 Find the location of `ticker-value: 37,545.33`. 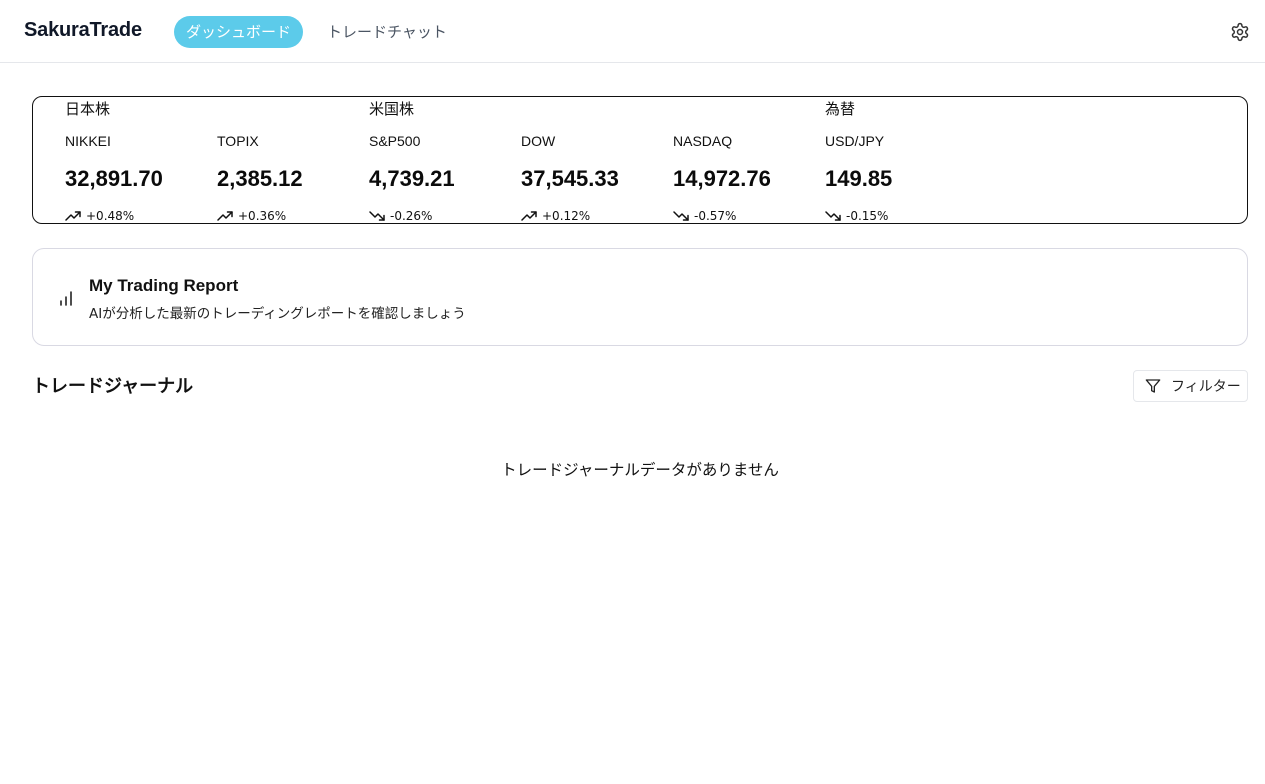

ticker-value: 37,545.33 is located at coordinates (570, 178).